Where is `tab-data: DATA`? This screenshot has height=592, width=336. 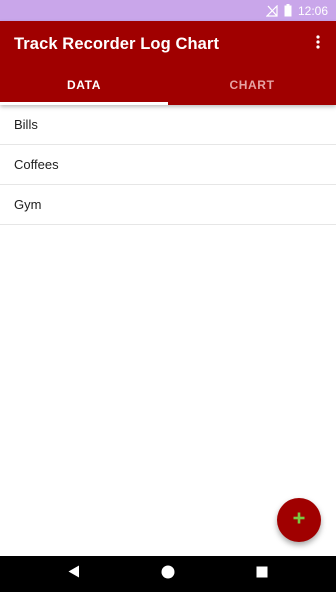
tab-data: DATA is located at coordinates (84, 85).